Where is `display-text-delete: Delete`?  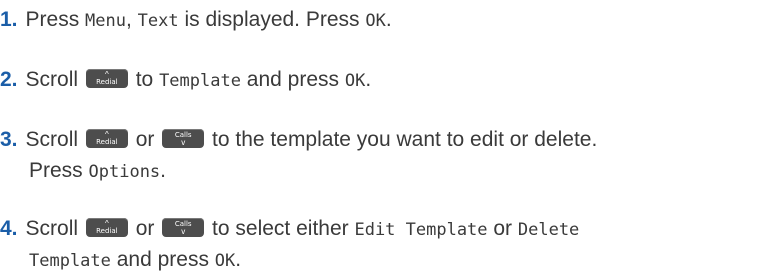 display-text-delete: Delete is located at coordinates (548, 230).